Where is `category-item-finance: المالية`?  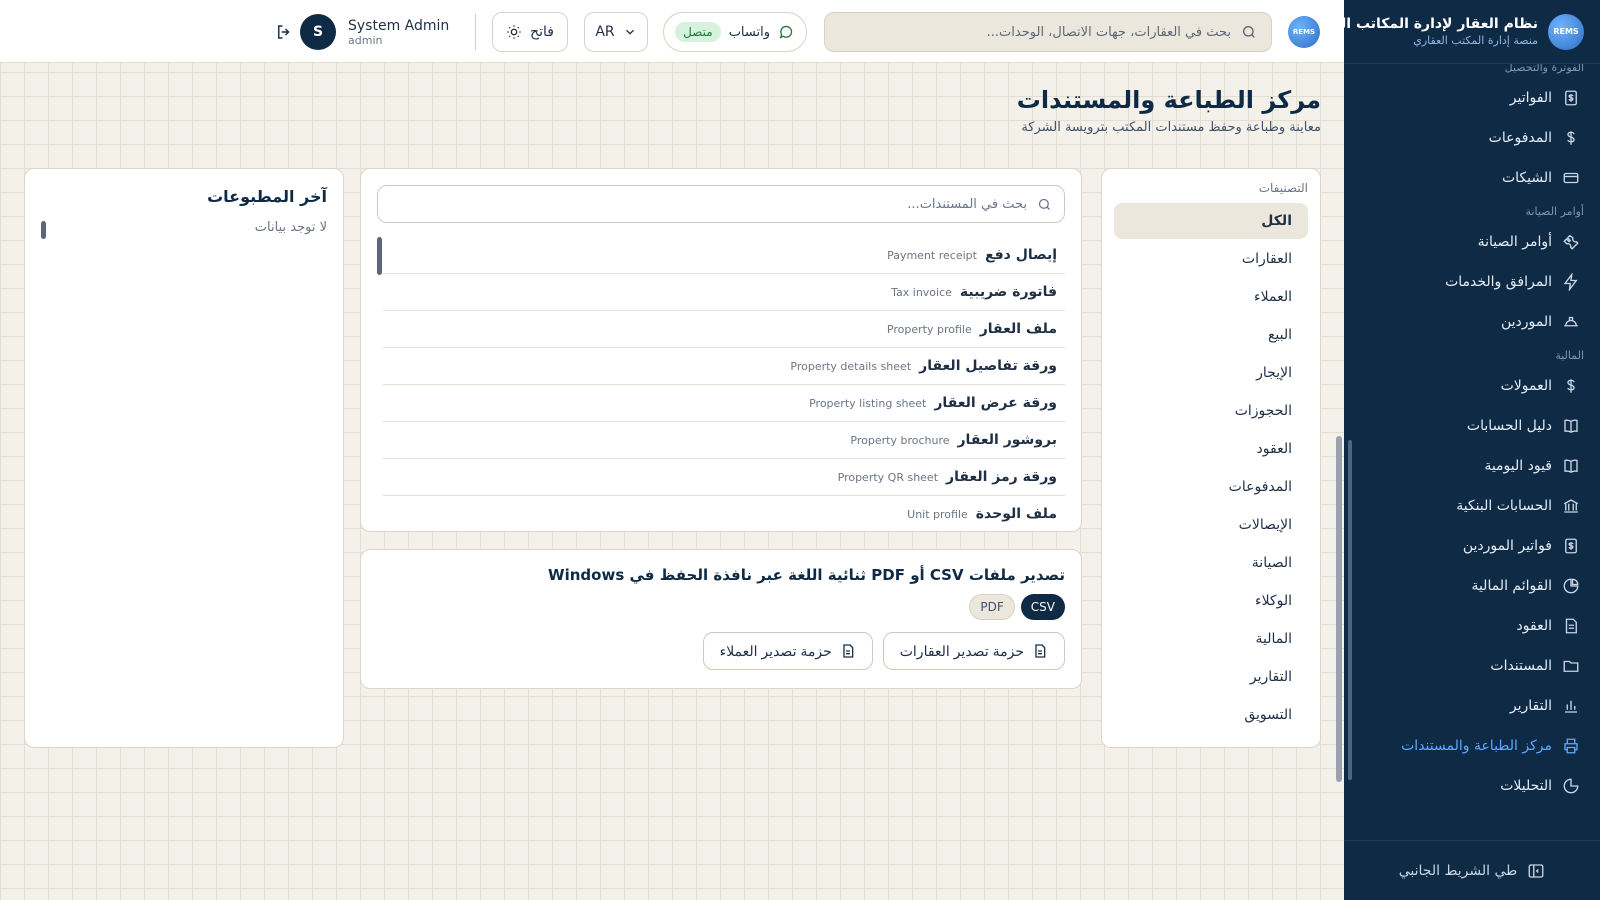
category-item-finance: المالية is located at coordinates (1211, 639).